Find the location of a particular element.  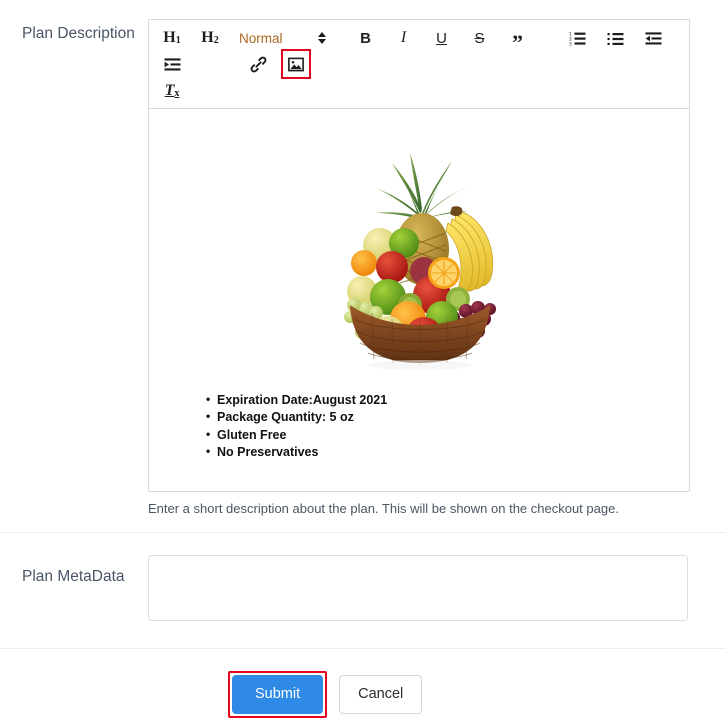

list-item: No Preservatives is located at coordinates (439, 452).